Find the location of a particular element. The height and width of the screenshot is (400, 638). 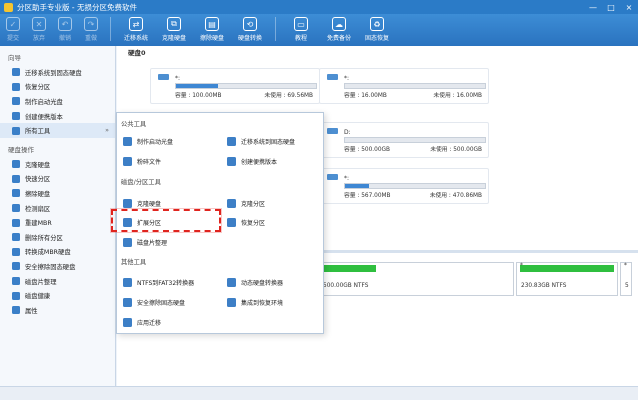

partition-card: *: 容量 : 567.00MB 未使用 : 470.86MB is located at coordinates (404, 186).